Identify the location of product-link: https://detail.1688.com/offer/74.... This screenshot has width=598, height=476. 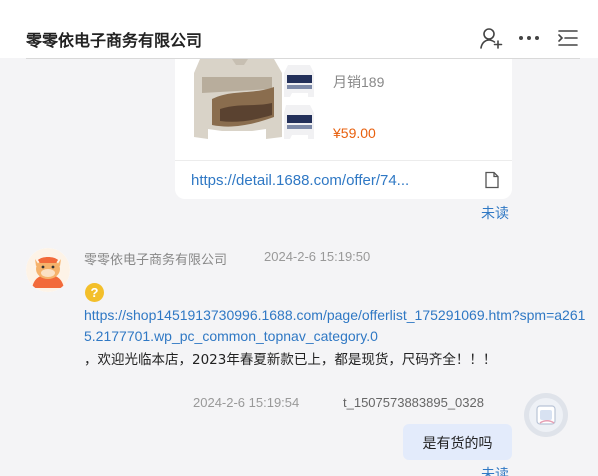
(300, 180).